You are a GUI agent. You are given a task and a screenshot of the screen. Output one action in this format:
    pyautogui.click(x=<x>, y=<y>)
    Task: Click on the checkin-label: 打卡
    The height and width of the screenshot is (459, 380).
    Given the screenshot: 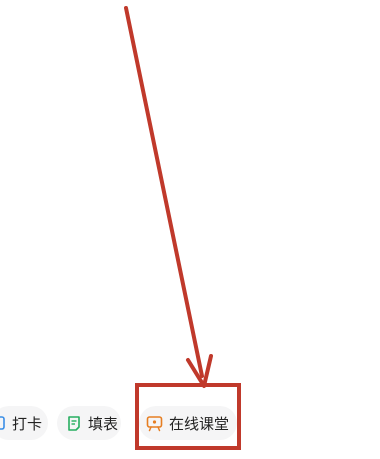 What is the action you would take?
    pyautogui.click(x=27, y=423)
    